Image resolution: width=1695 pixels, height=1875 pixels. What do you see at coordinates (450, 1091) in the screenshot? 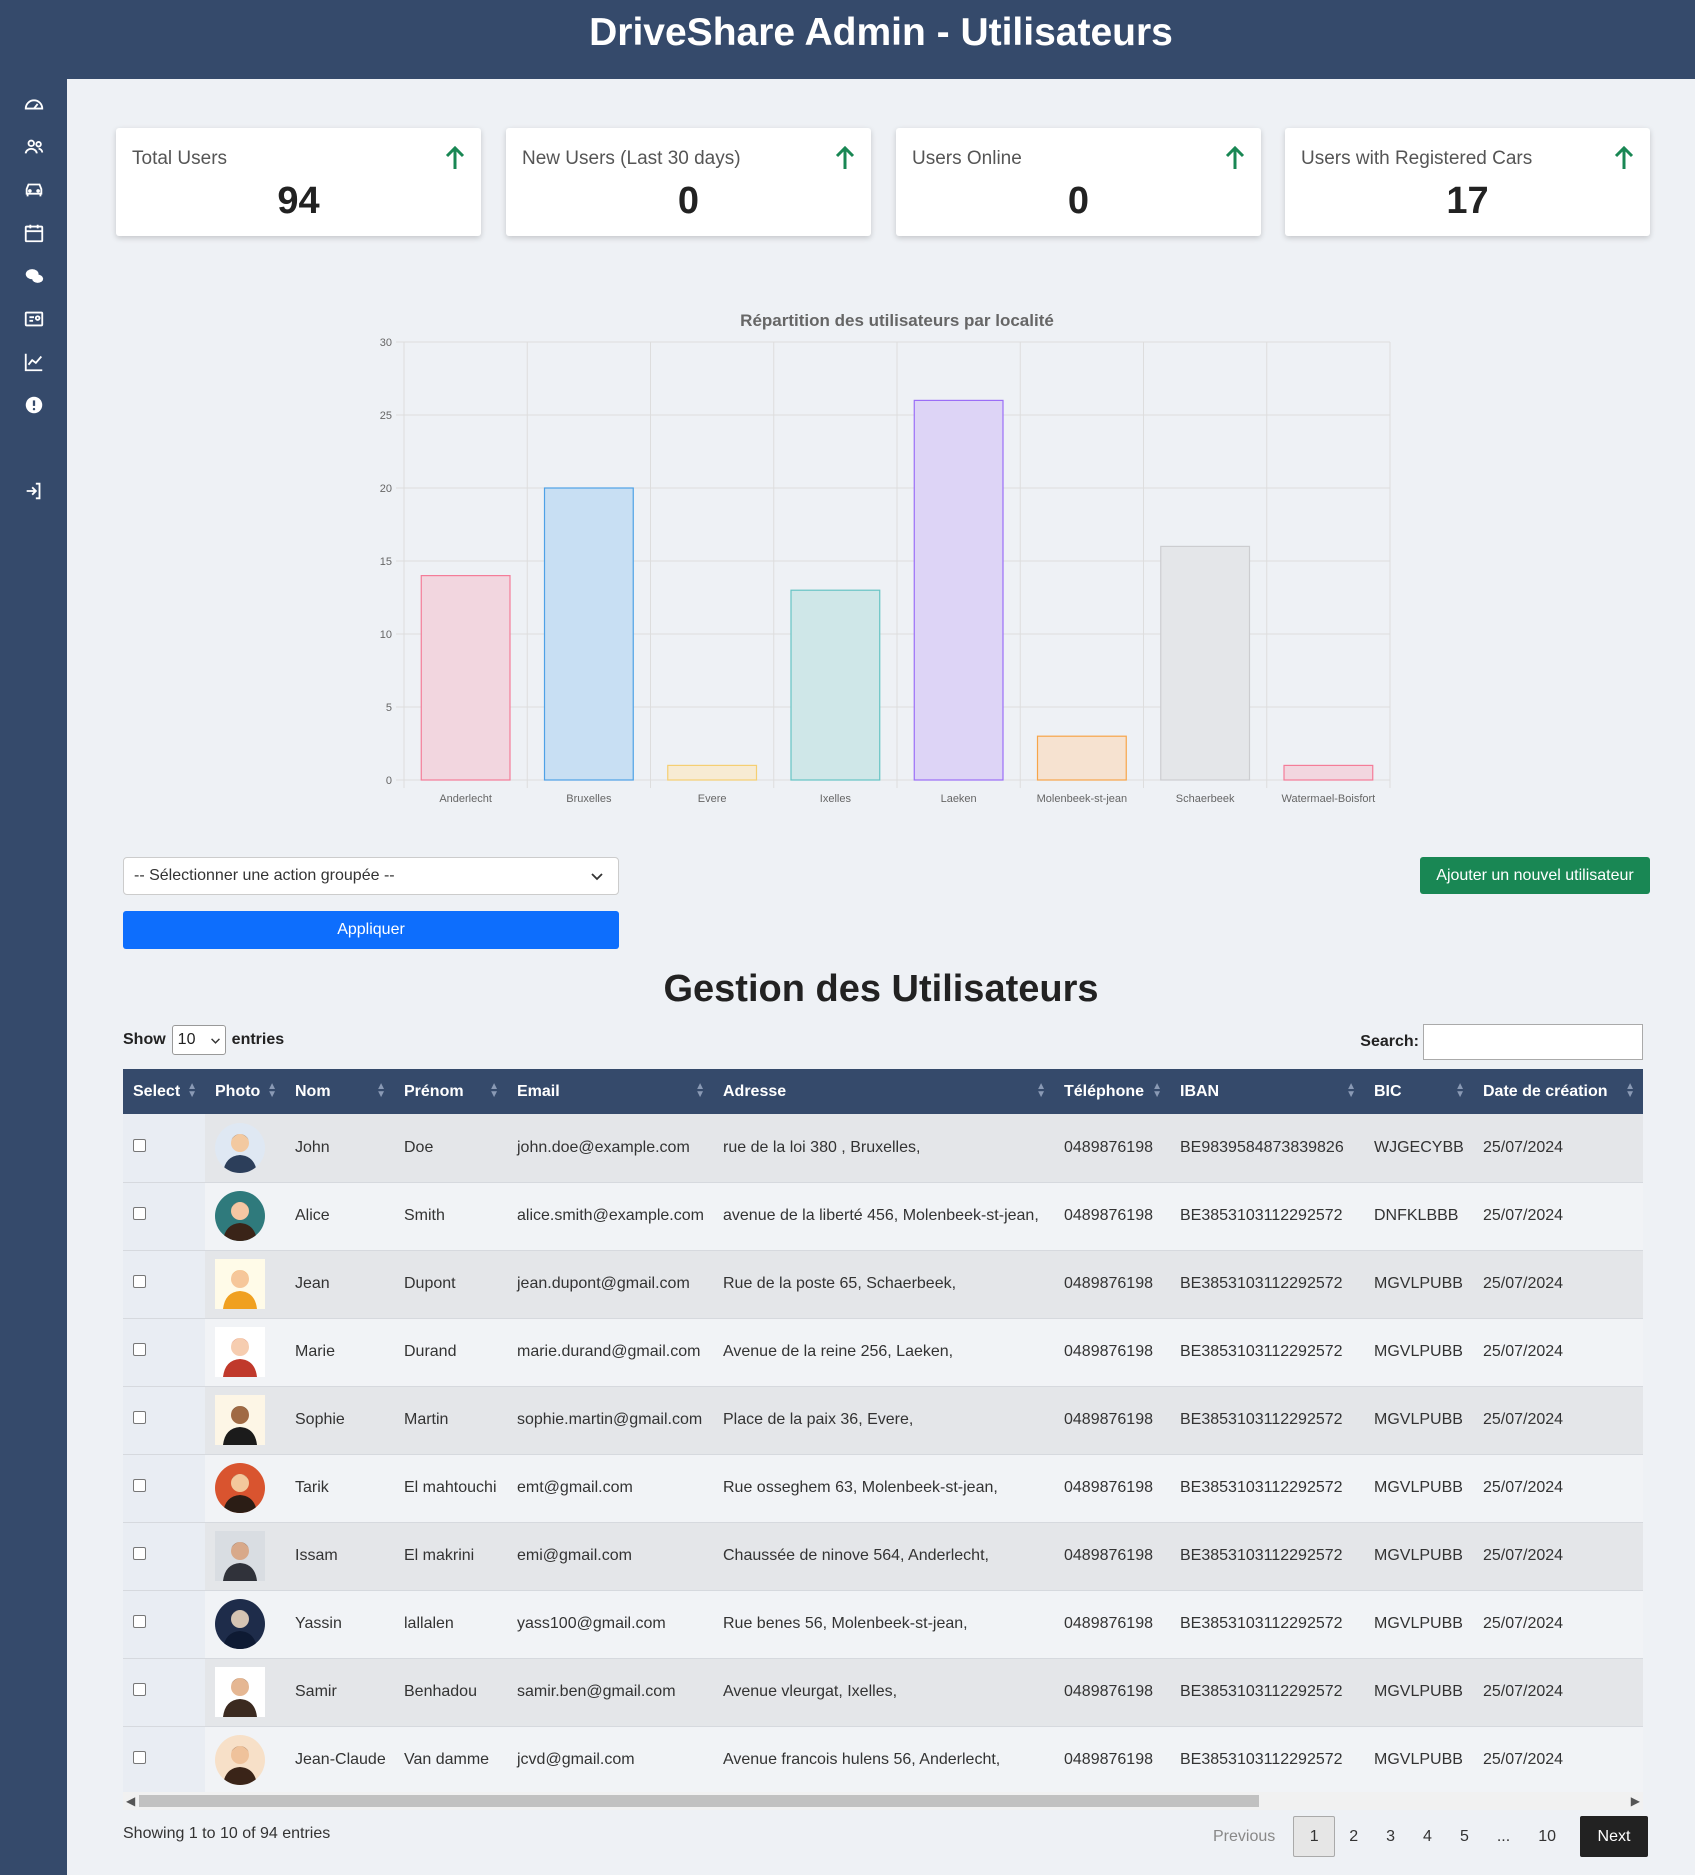
I see `col-prenom: Prénom ▲ ▼` at bounding box center [450, 1091].